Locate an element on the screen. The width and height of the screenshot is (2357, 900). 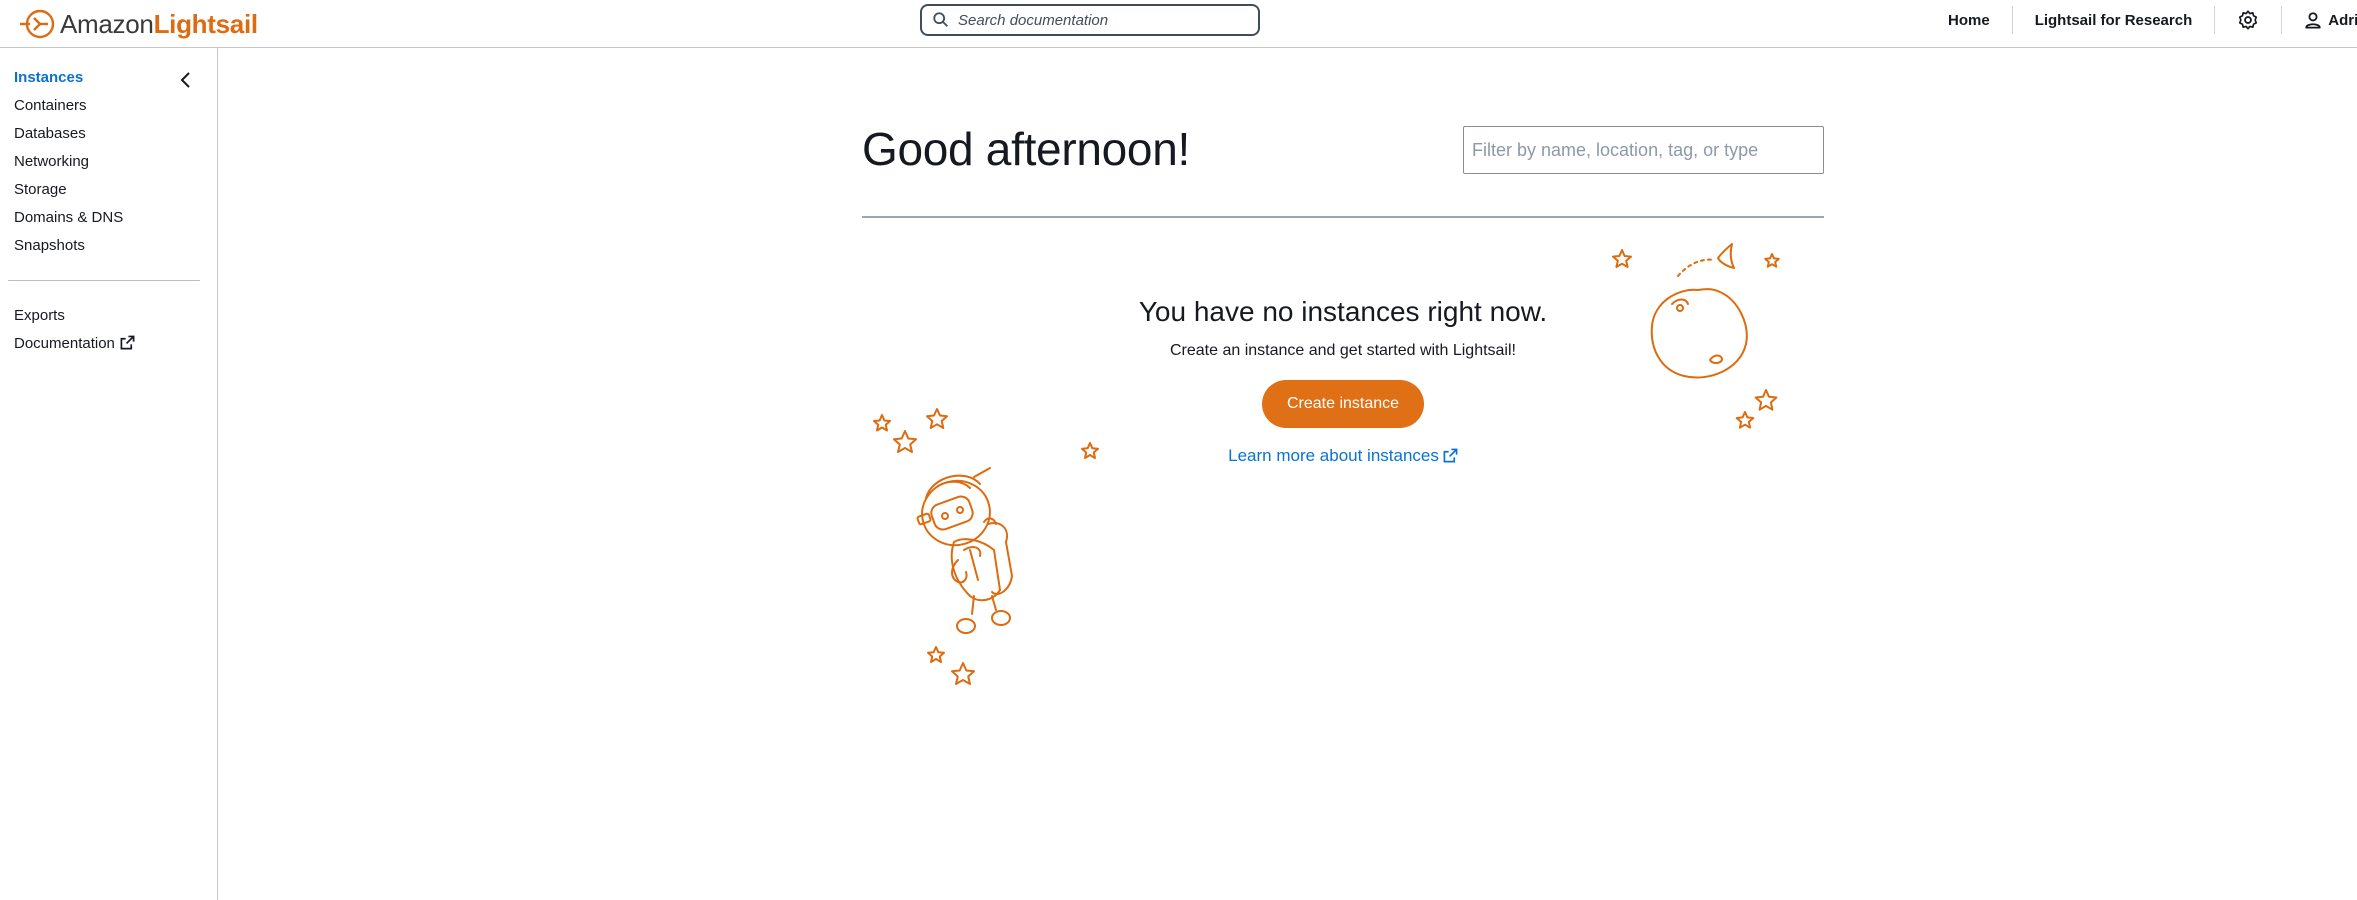
robot-illustration is located at coordinates (986, 546).